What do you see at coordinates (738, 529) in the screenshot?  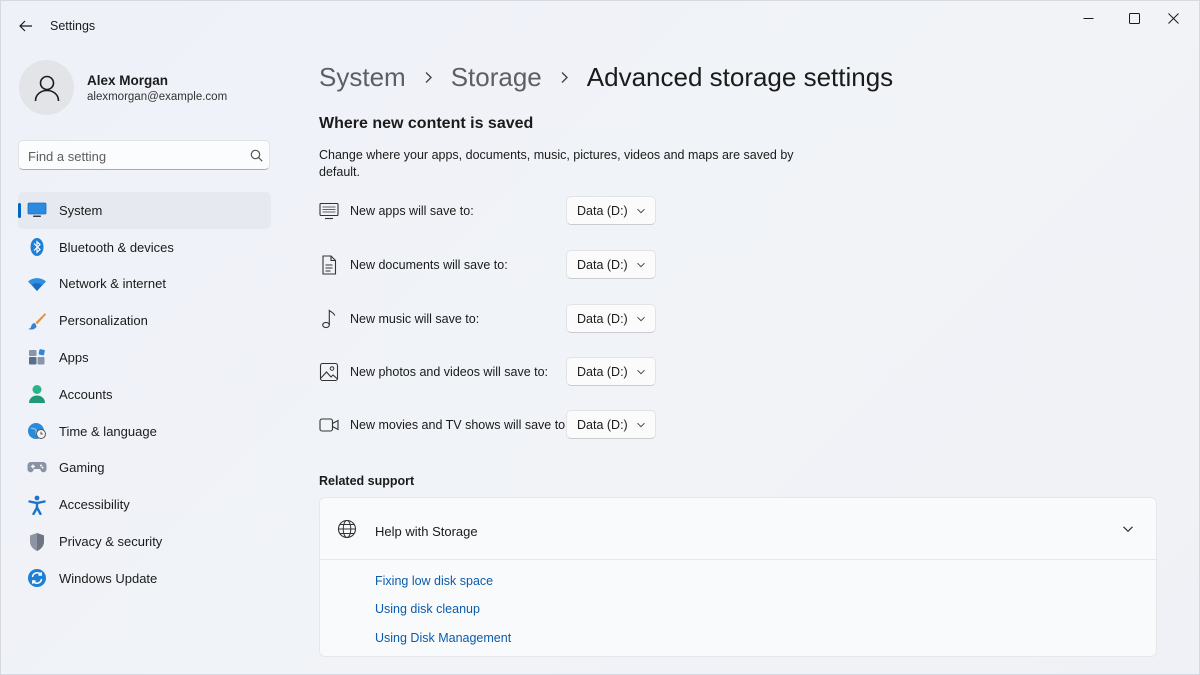 I see `help-storage-header: Help with Storage` at bounding box center [738, 529].